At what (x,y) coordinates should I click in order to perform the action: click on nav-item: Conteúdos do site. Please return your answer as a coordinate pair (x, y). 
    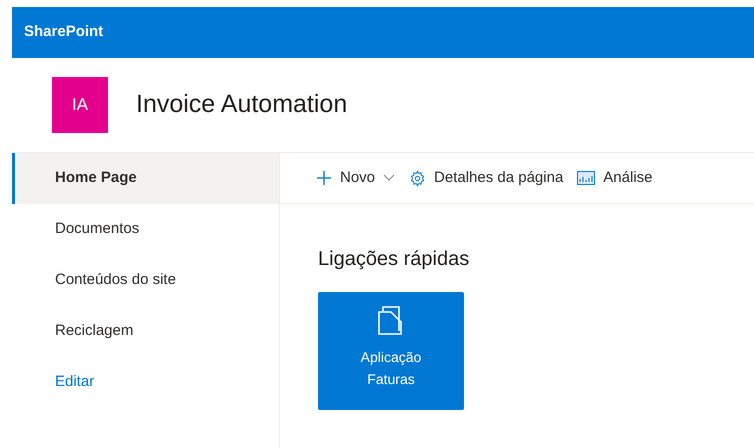
    Looking at the image, I should click on (145, 280).